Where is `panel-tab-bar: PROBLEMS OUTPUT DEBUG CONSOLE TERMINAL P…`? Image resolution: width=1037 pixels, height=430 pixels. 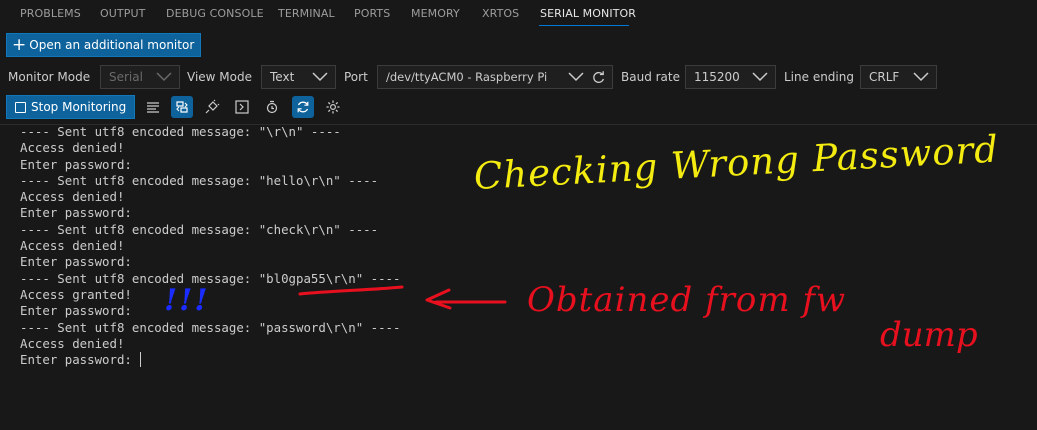
panel-tab-bar: PROBLEMS OUTPUT DEBUG CONSOLE TERMINAL P… is located at coordinates (518, 13).